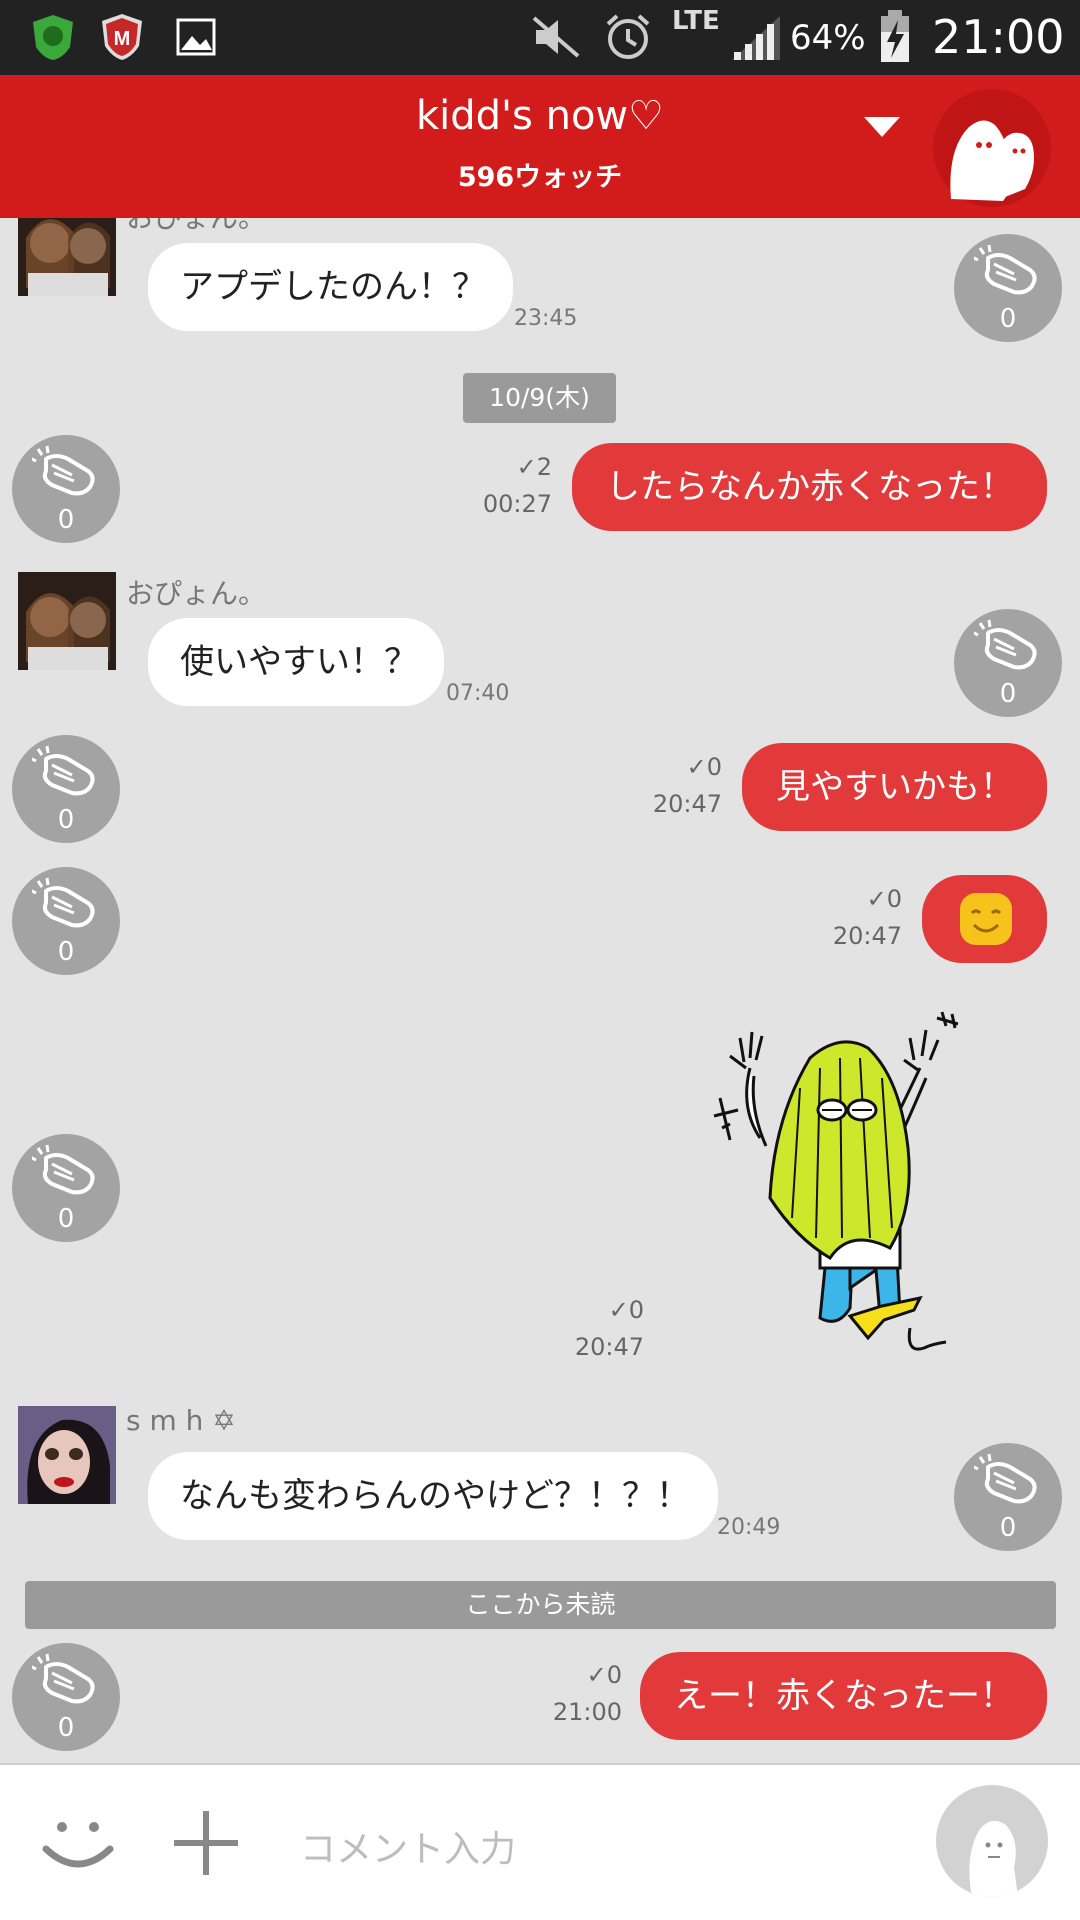 The height and width of the screenshot is (1920, 1080). I want to click on dropdown-arrow-icon, so click(882, 127).